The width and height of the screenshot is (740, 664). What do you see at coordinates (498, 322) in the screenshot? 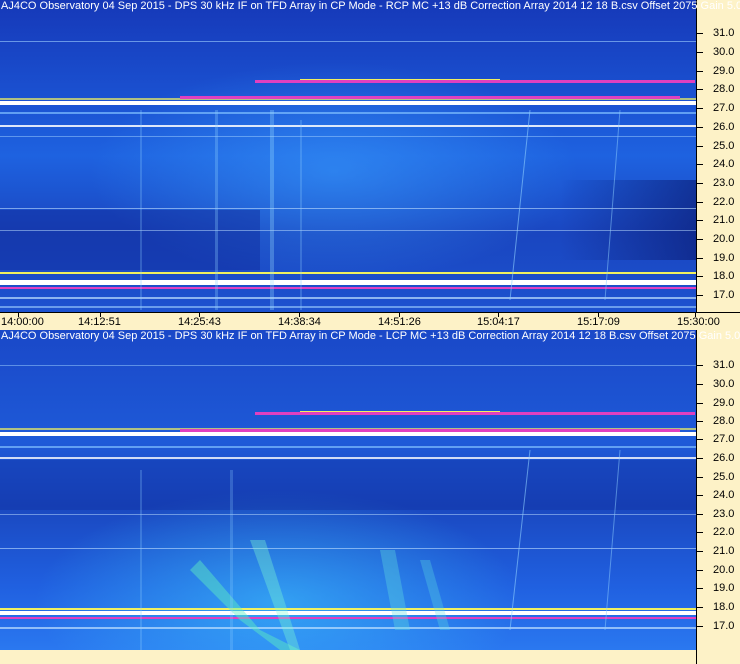
I see `time-label: 15:04:17` at bounding box center [498, 322].